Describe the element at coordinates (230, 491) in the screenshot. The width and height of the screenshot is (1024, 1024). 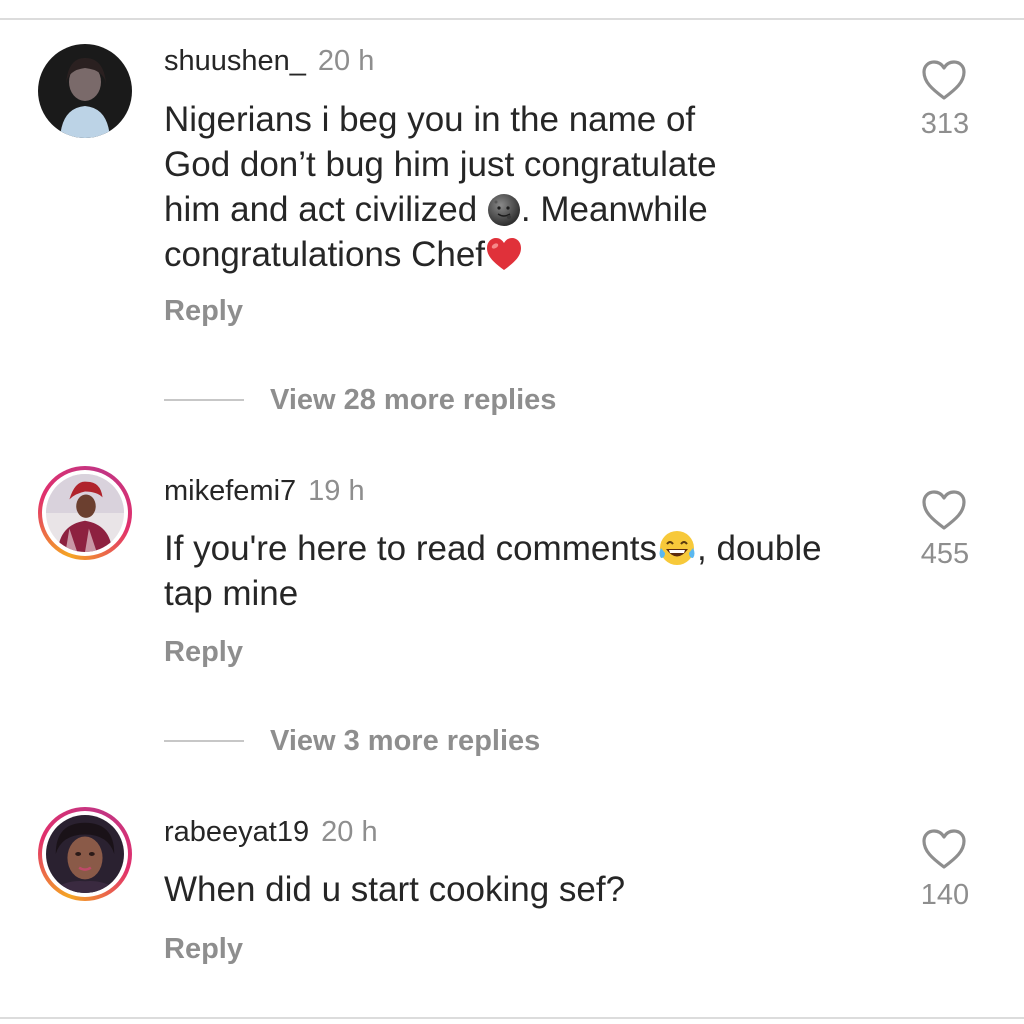
I see `username: mikefemi7` at that location.